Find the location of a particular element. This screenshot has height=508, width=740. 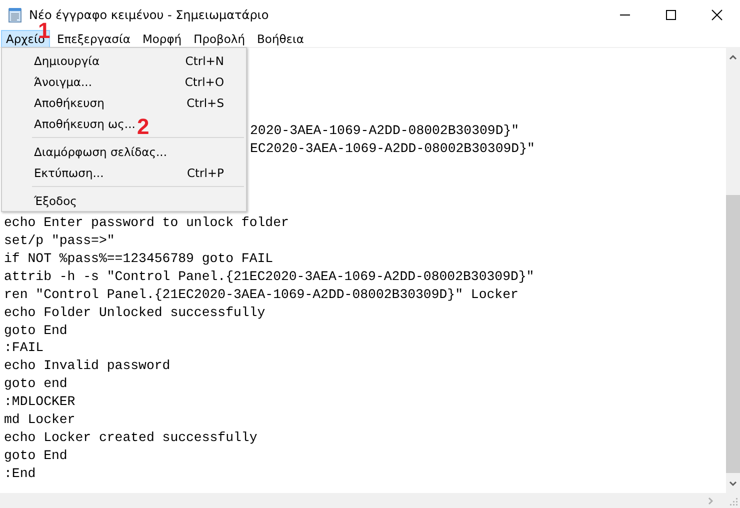

shortcut-label: Ctrl+O is located at coordinates (204, 81).